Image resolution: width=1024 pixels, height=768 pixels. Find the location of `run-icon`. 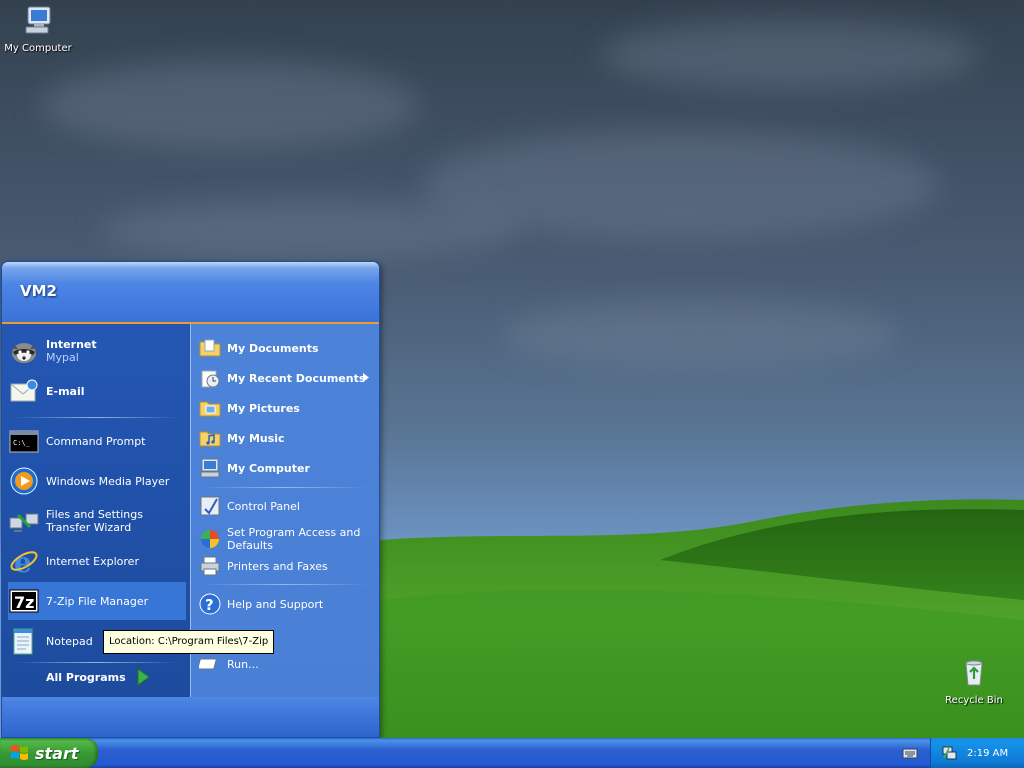

run-icon is located at coordinates (208, 664).